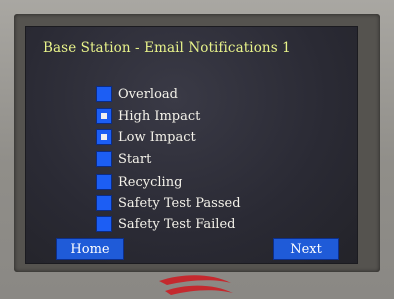 This screenshot has height=299, width=394. I want to click on notification-start: Start, so click(123, 159).